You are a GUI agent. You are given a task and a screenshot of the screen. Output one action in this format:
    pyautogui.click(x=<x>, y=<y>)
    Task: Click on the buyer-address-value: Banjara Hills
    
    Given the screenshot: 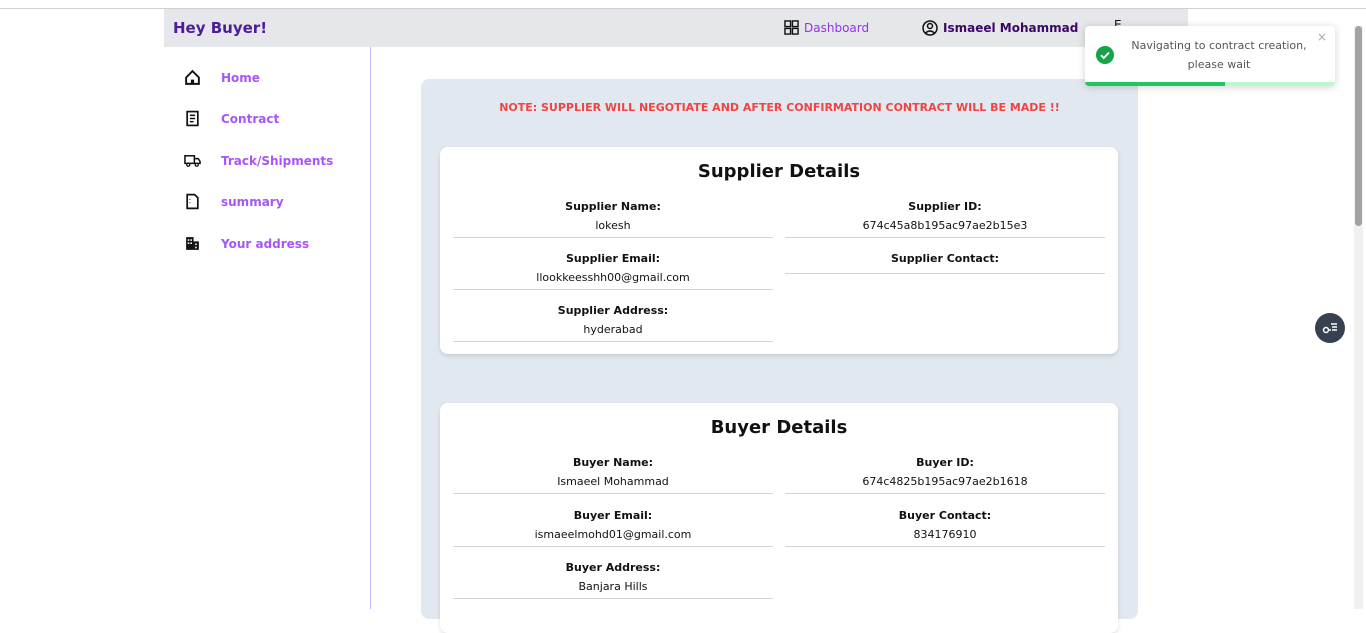 What is the action you would take?
    pyautogui.click(x=613, y=586)
    